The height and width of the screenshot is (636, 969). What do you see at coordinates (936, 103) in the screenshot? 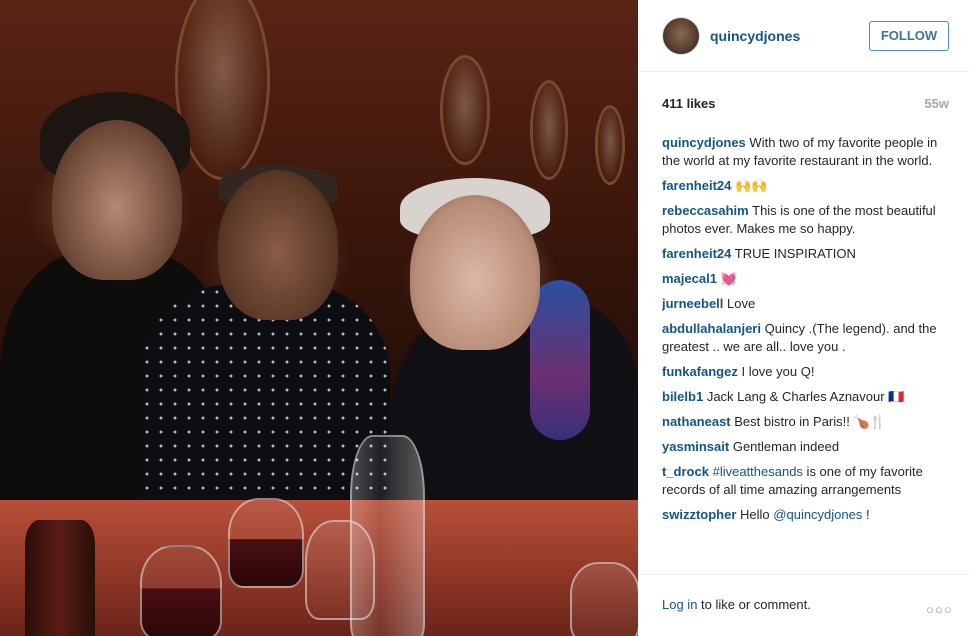
I see `post-age: 55w` at bounding box center [936, 103].